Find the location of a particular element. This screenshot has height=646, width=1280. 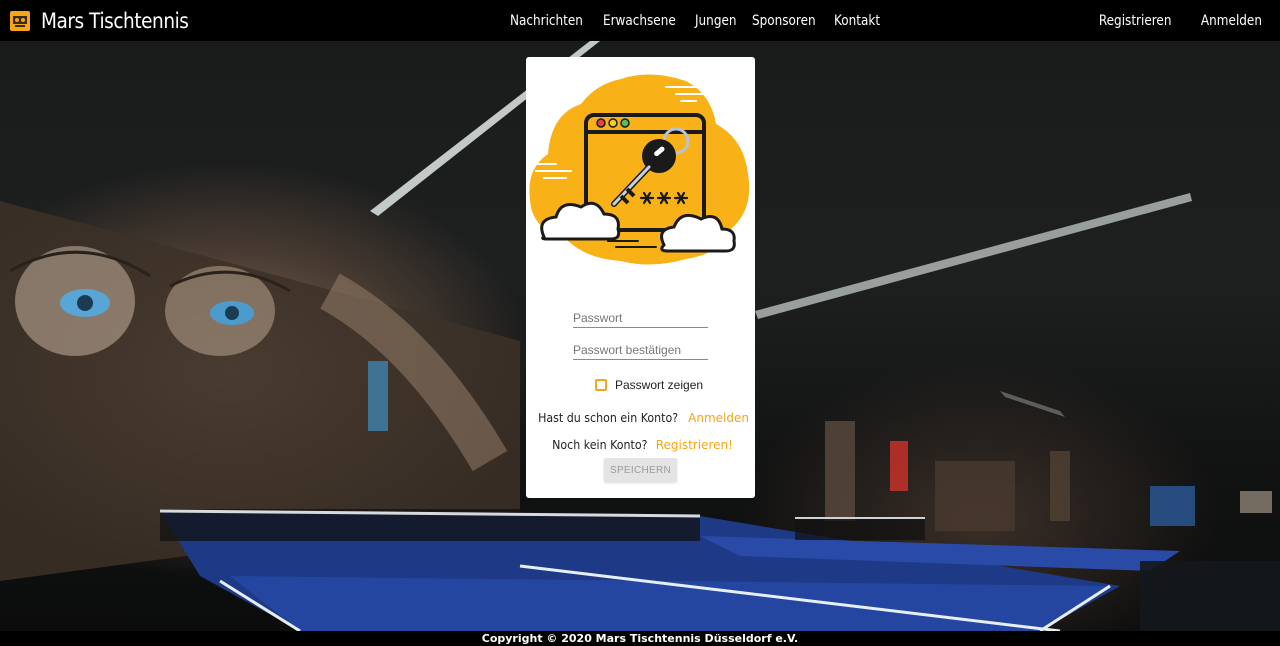

have-account-text: Hast du schon ein Konto? is located at coordinates (608, 418).